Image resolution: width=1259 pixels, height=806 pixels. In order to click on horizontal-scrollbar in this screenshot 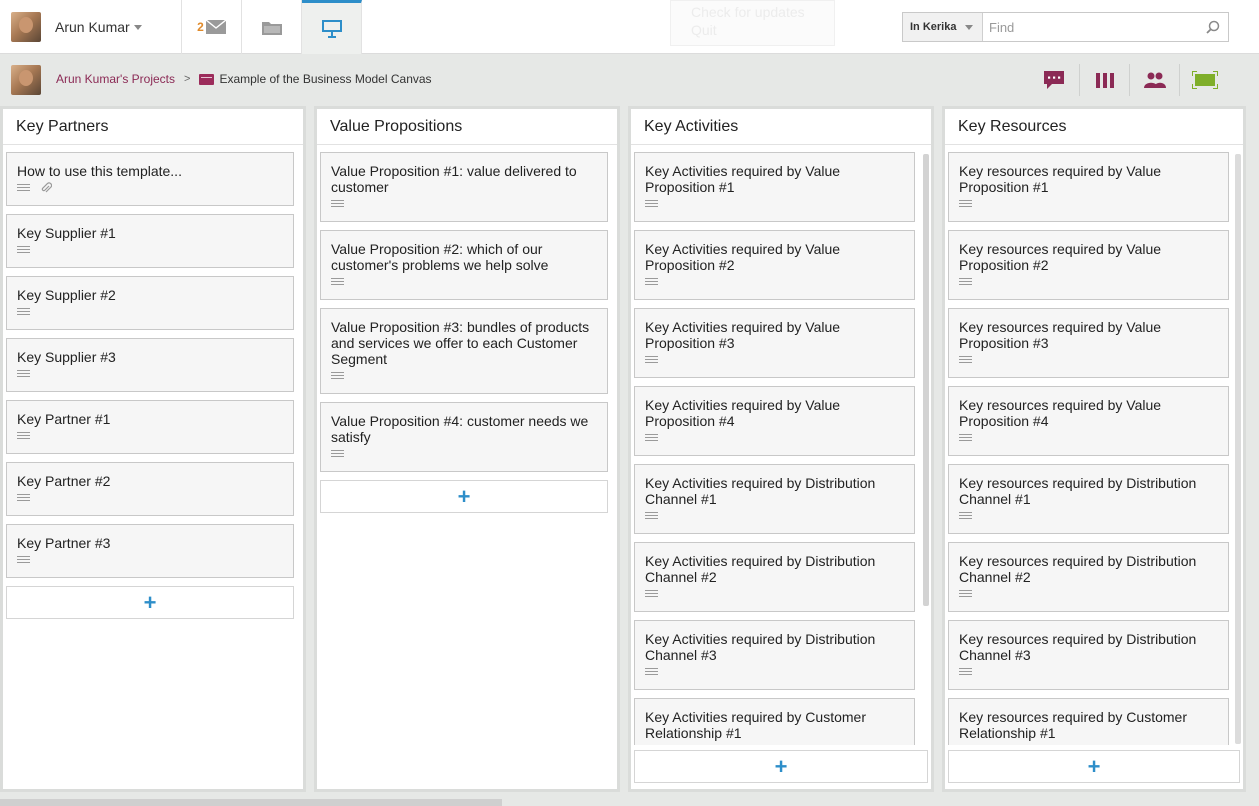, I will do `click(251, 802)`.